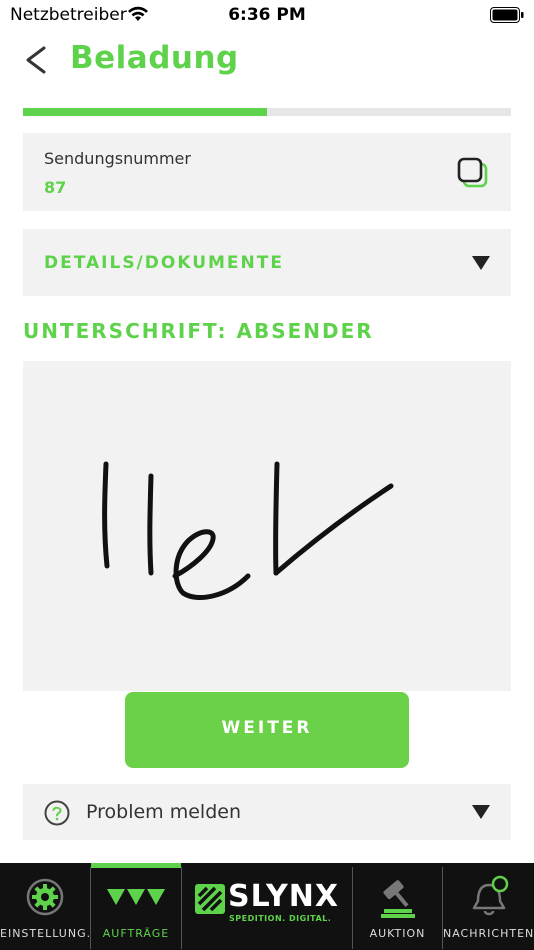 The image size is (534, 950). I want to click on battery-icon, so click(507, 15).